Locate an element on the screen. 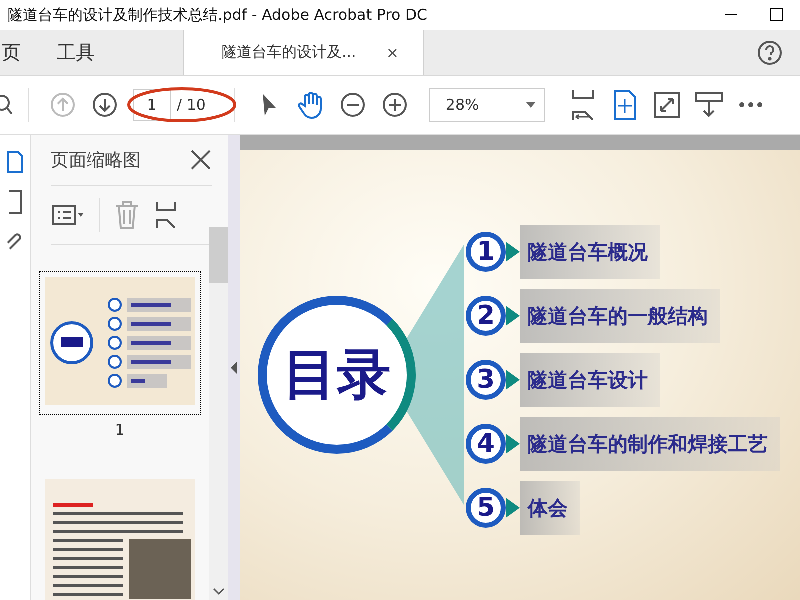 The image size is (800, 600). zoom-out-icon is located at coordinates (353, 105).